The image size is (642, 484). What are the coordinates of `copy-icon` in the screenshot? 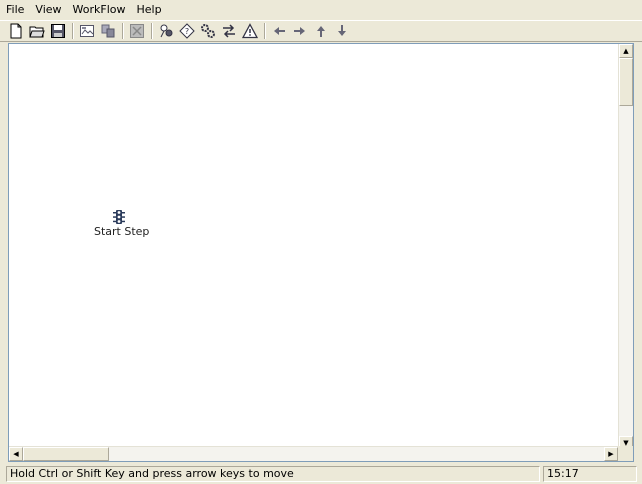 It's located at (108, 31).